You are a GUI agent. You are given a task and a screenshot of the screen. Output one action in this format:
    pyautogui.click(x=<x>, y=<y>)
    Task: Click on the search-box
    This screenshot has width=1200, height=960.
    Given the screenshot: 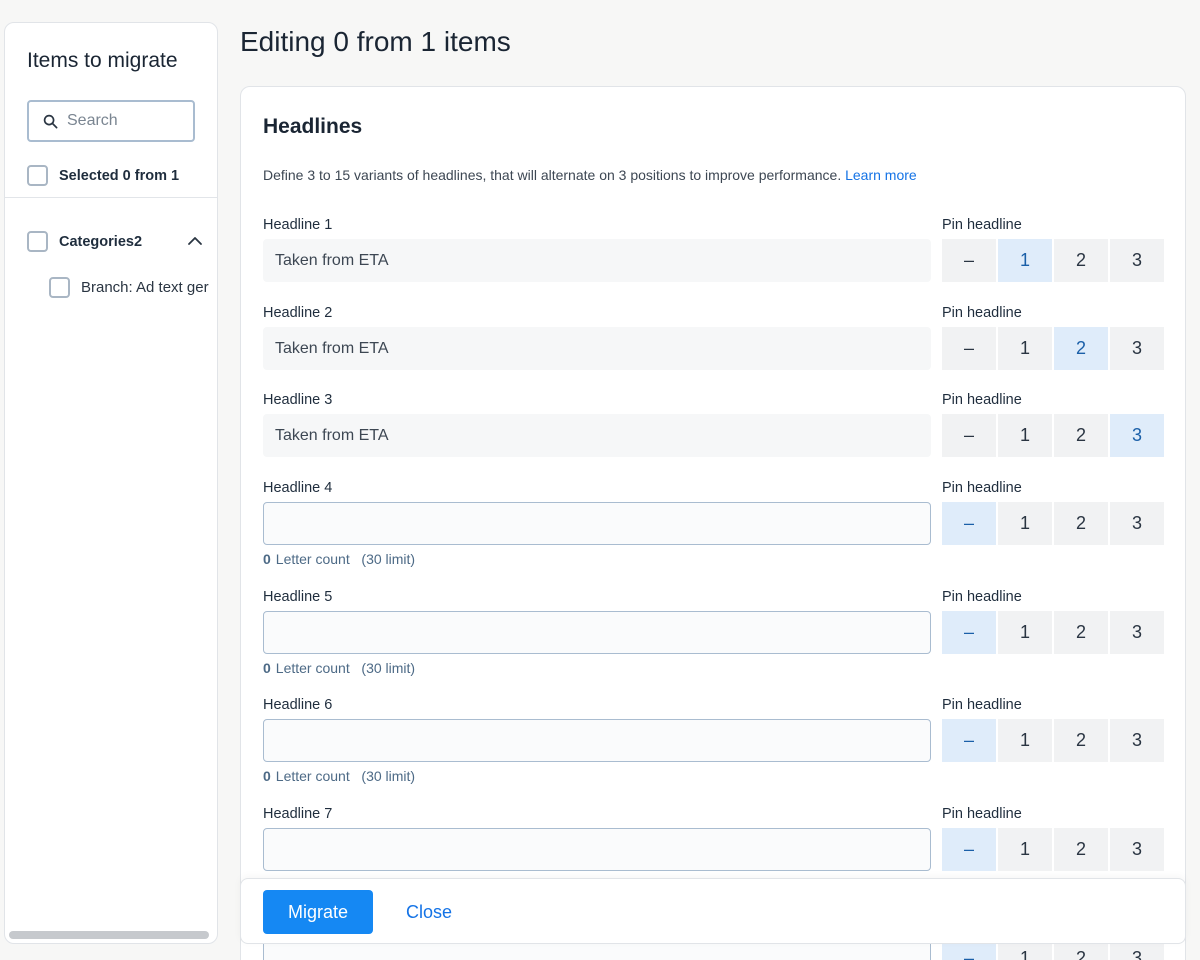 What is the action you would take?
    pyautogui.click(x=111, y=121)
    